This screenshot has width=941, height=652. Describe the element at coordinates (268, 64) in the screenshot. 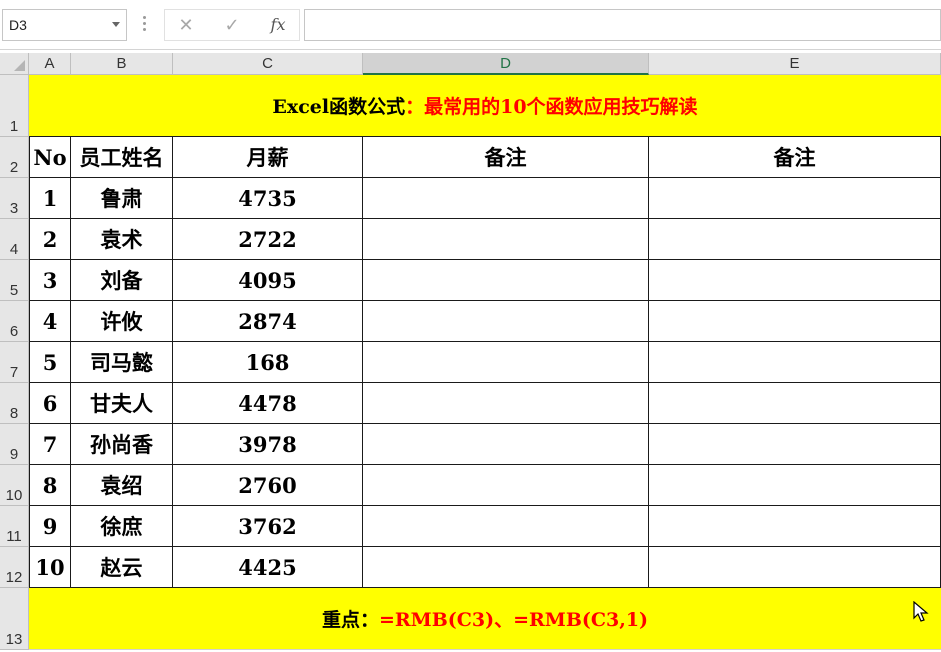

I see `column-header-c: C` at that location.